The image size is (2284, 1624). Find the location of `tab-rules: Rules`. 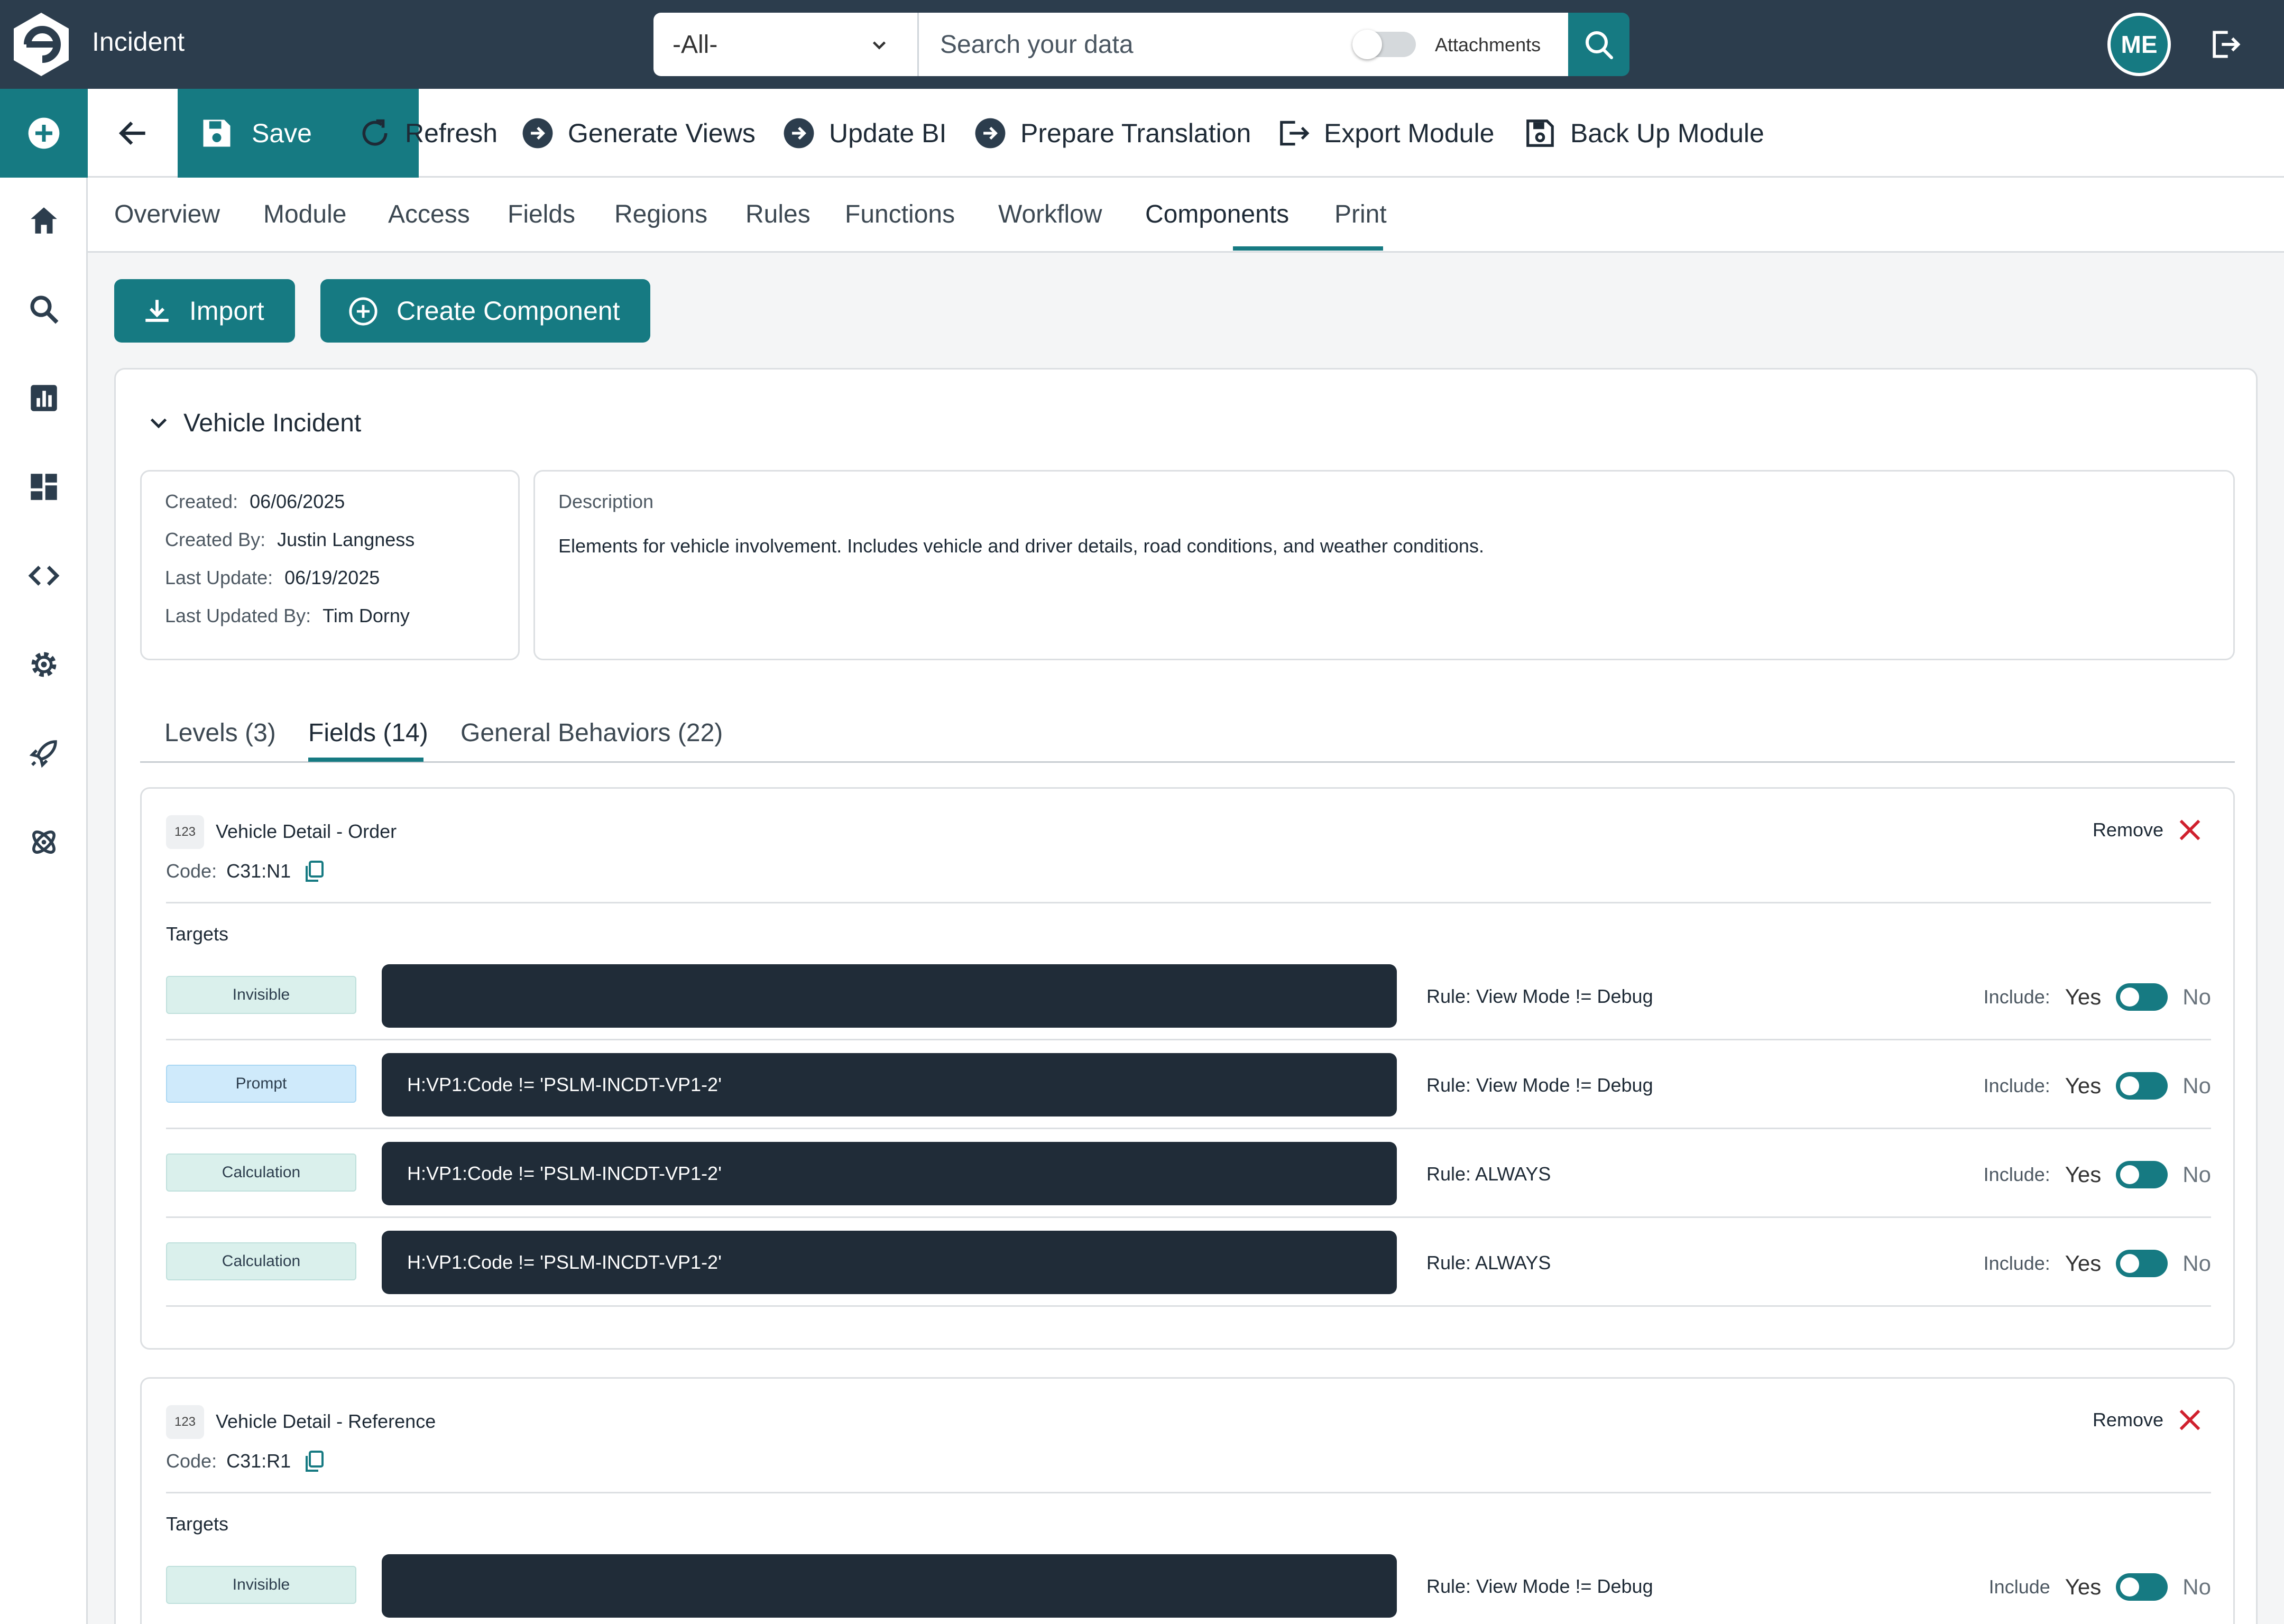

tab-rules: Rules is located at coordinates (778, 215).